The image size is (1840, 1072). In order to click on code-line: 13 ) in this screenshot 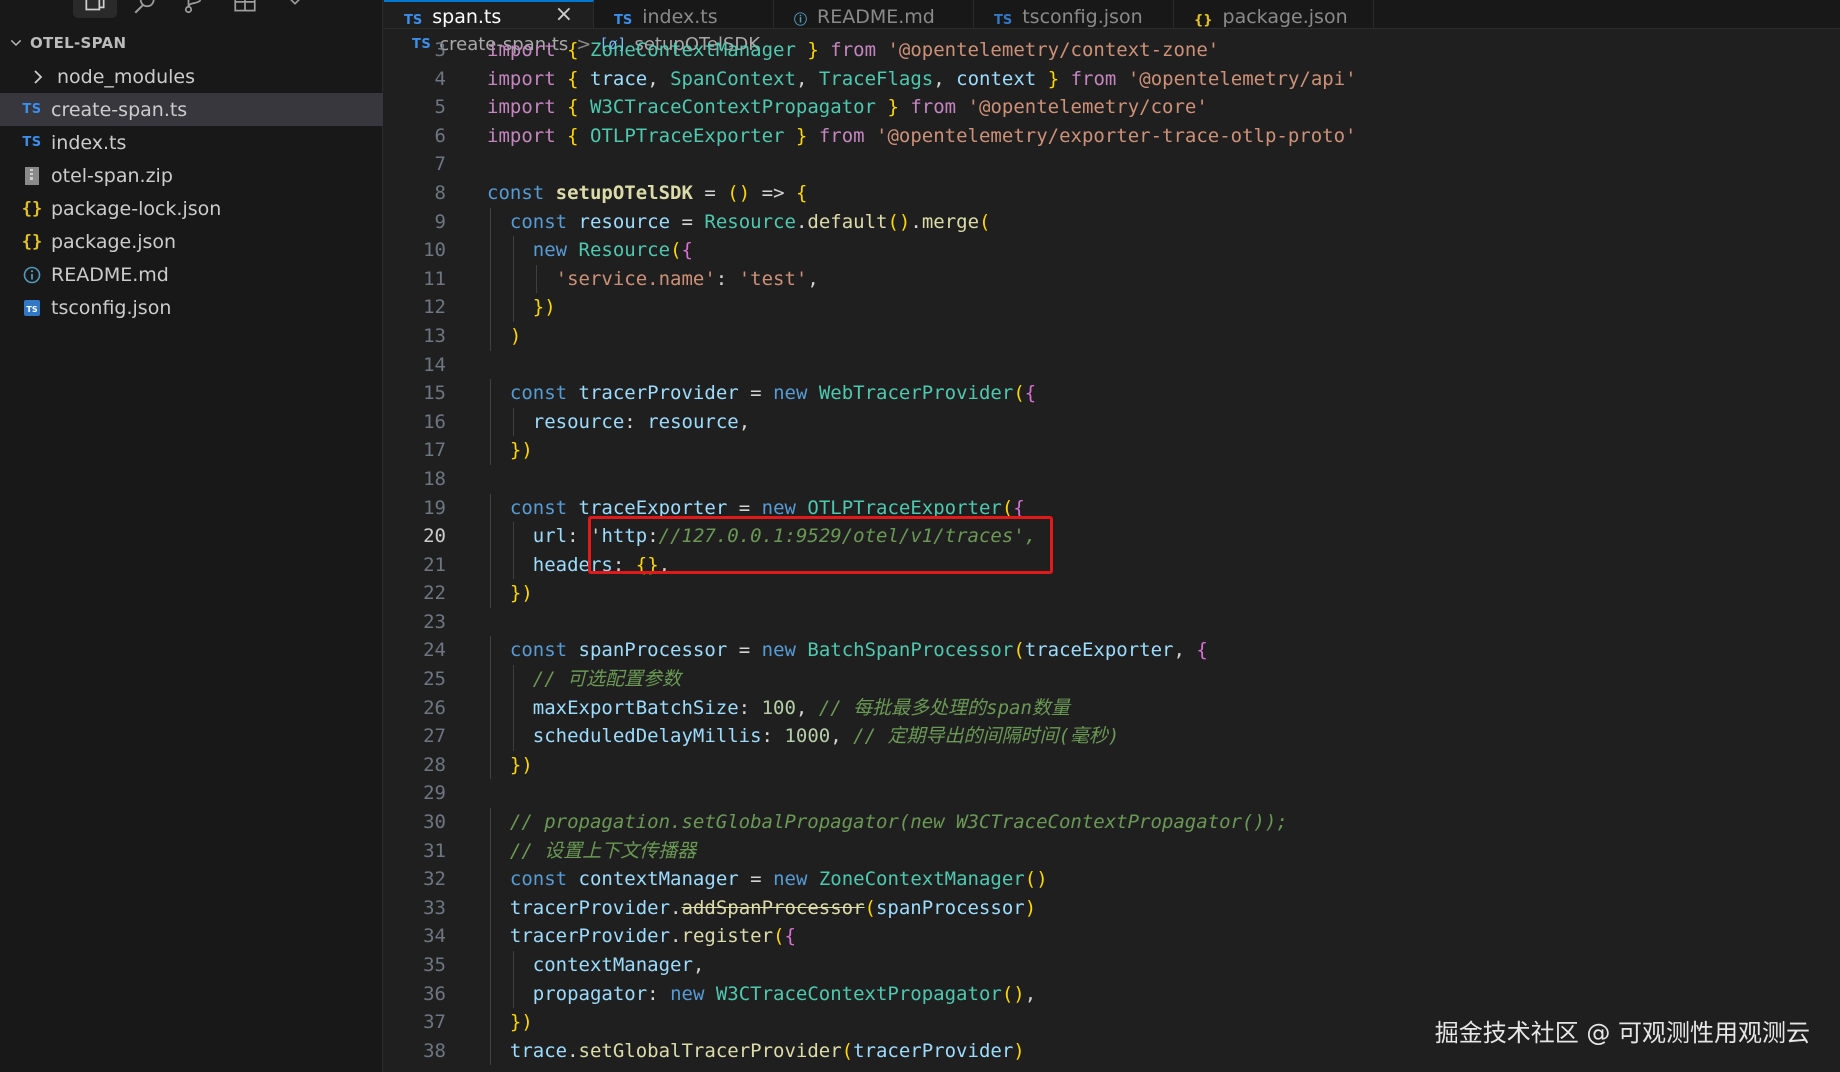, I will do `click(1112, 336)`.